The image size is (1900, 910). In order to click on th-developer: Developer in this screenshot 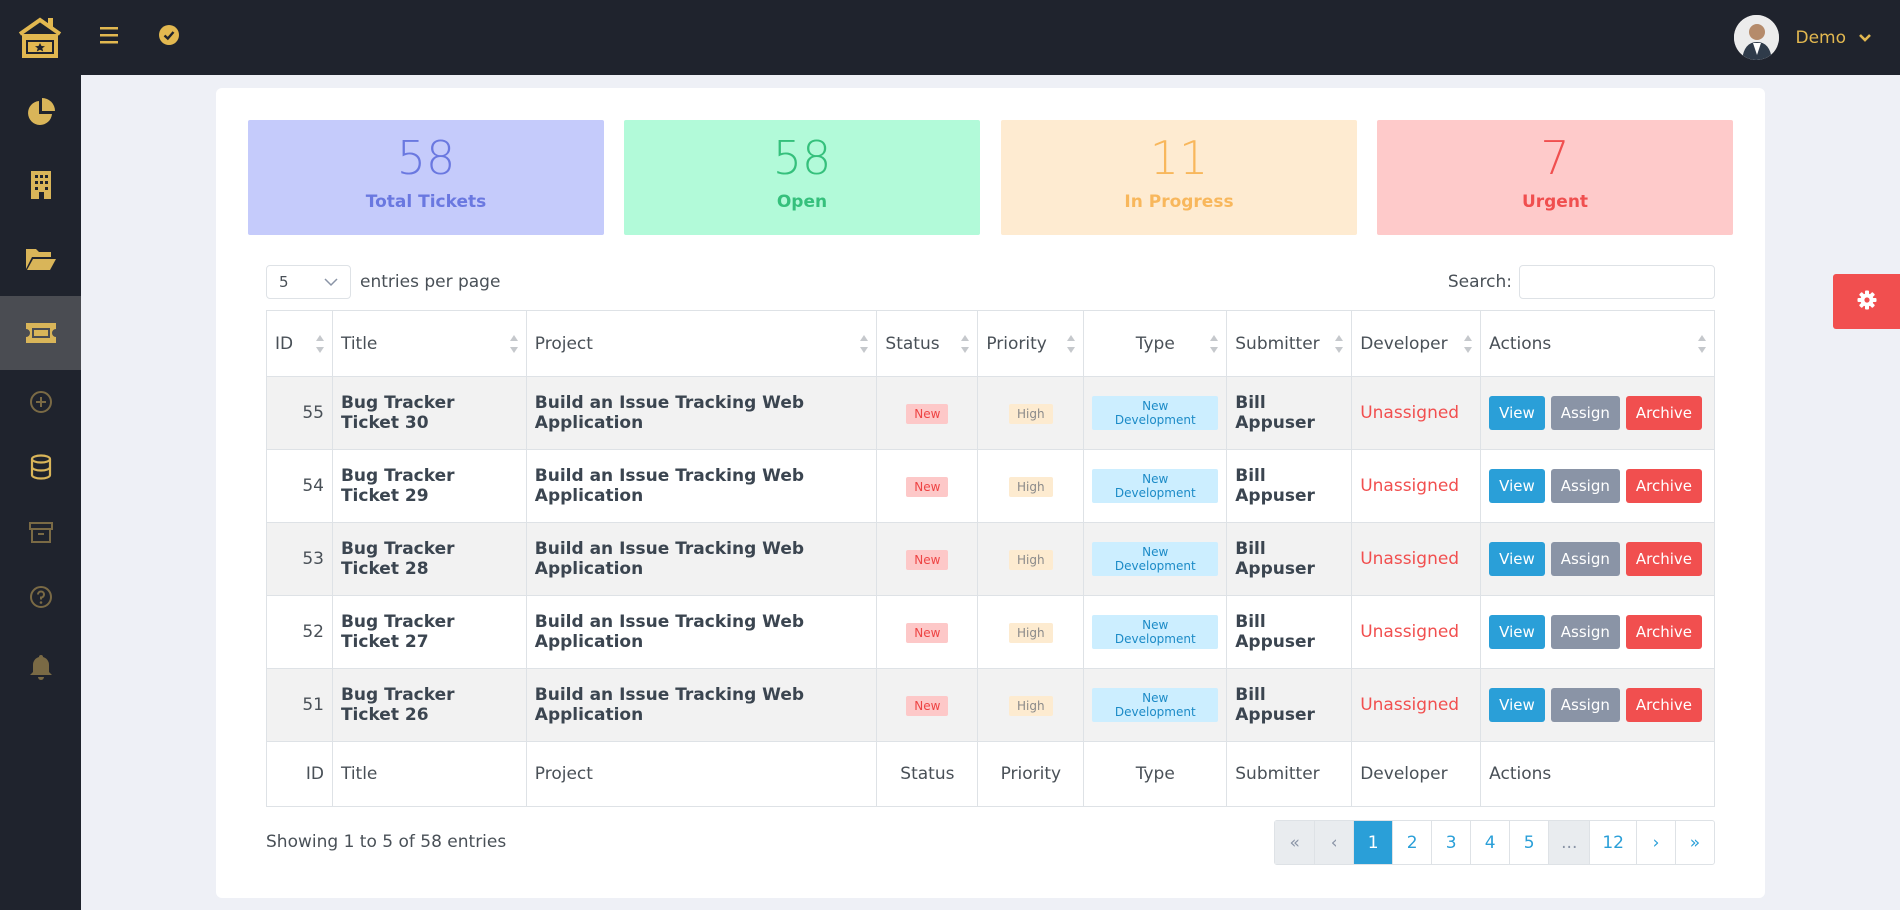, I will do `click(1416, 343)`.